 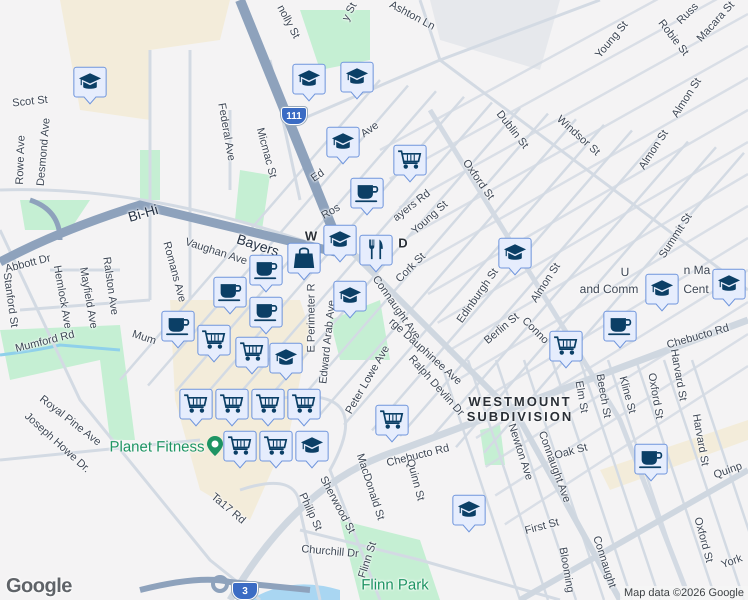 What do you see at coordinates (370, 130) in the screenshot?
I see `street-label: Ave` at bounding box center [370, 130].